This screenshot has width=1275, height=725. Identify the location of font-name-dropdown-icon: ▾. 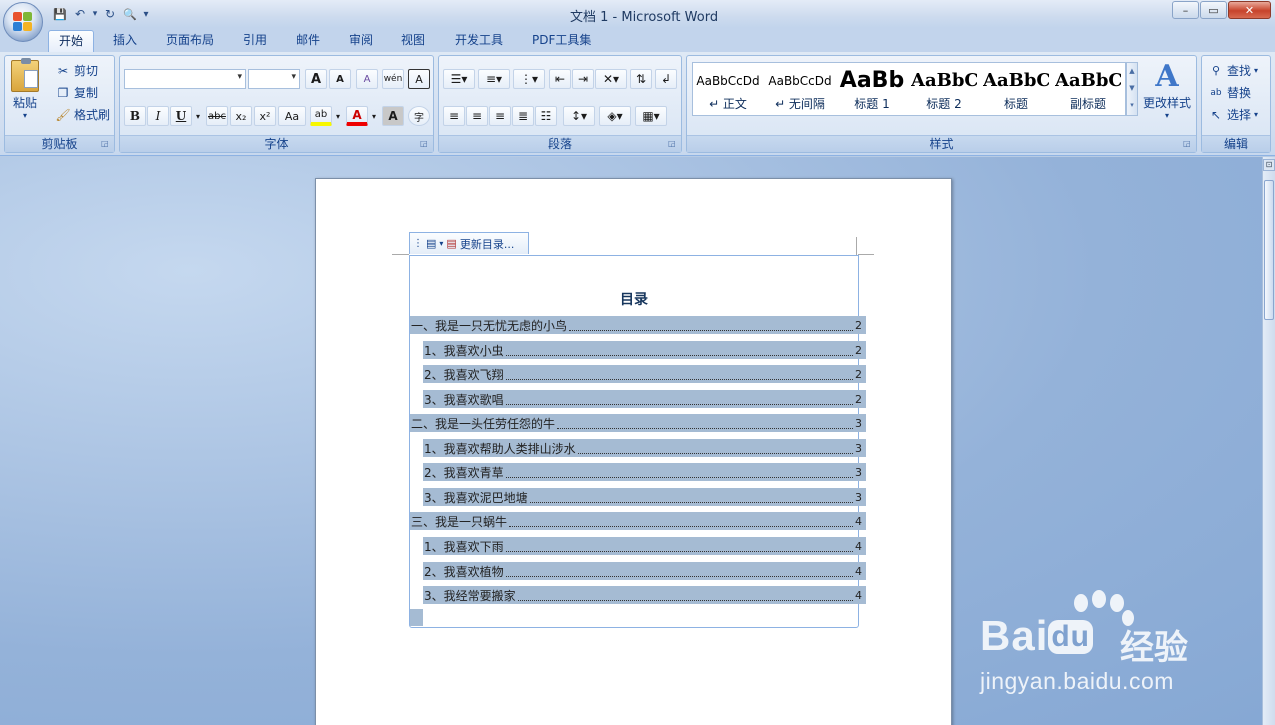
(239, 77).